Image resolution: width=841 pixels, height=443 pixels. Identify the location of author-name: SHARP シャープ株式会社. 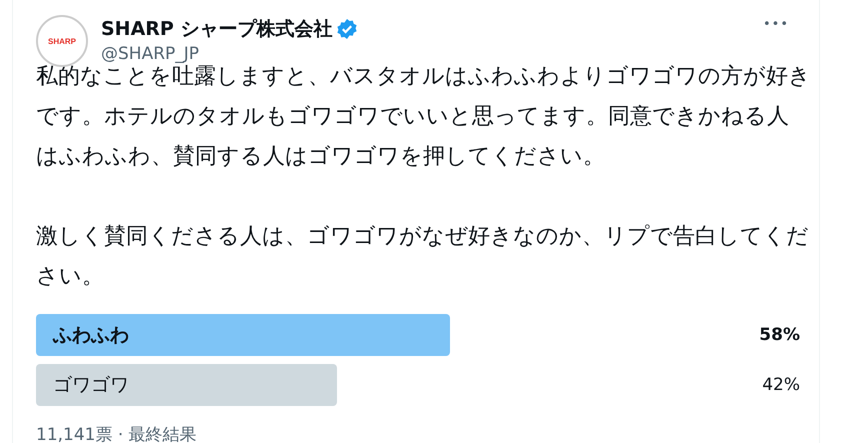
(216, 29).